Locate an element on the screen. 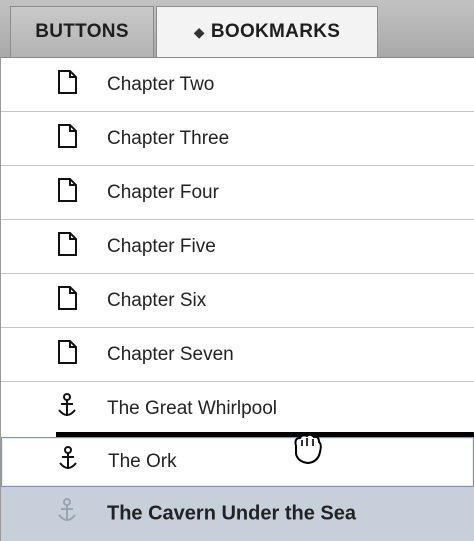 Image resolution: width=474 pixels, height=541 pixels. bookmark-row: Chapter Seven is located at coordinates (237, 355).